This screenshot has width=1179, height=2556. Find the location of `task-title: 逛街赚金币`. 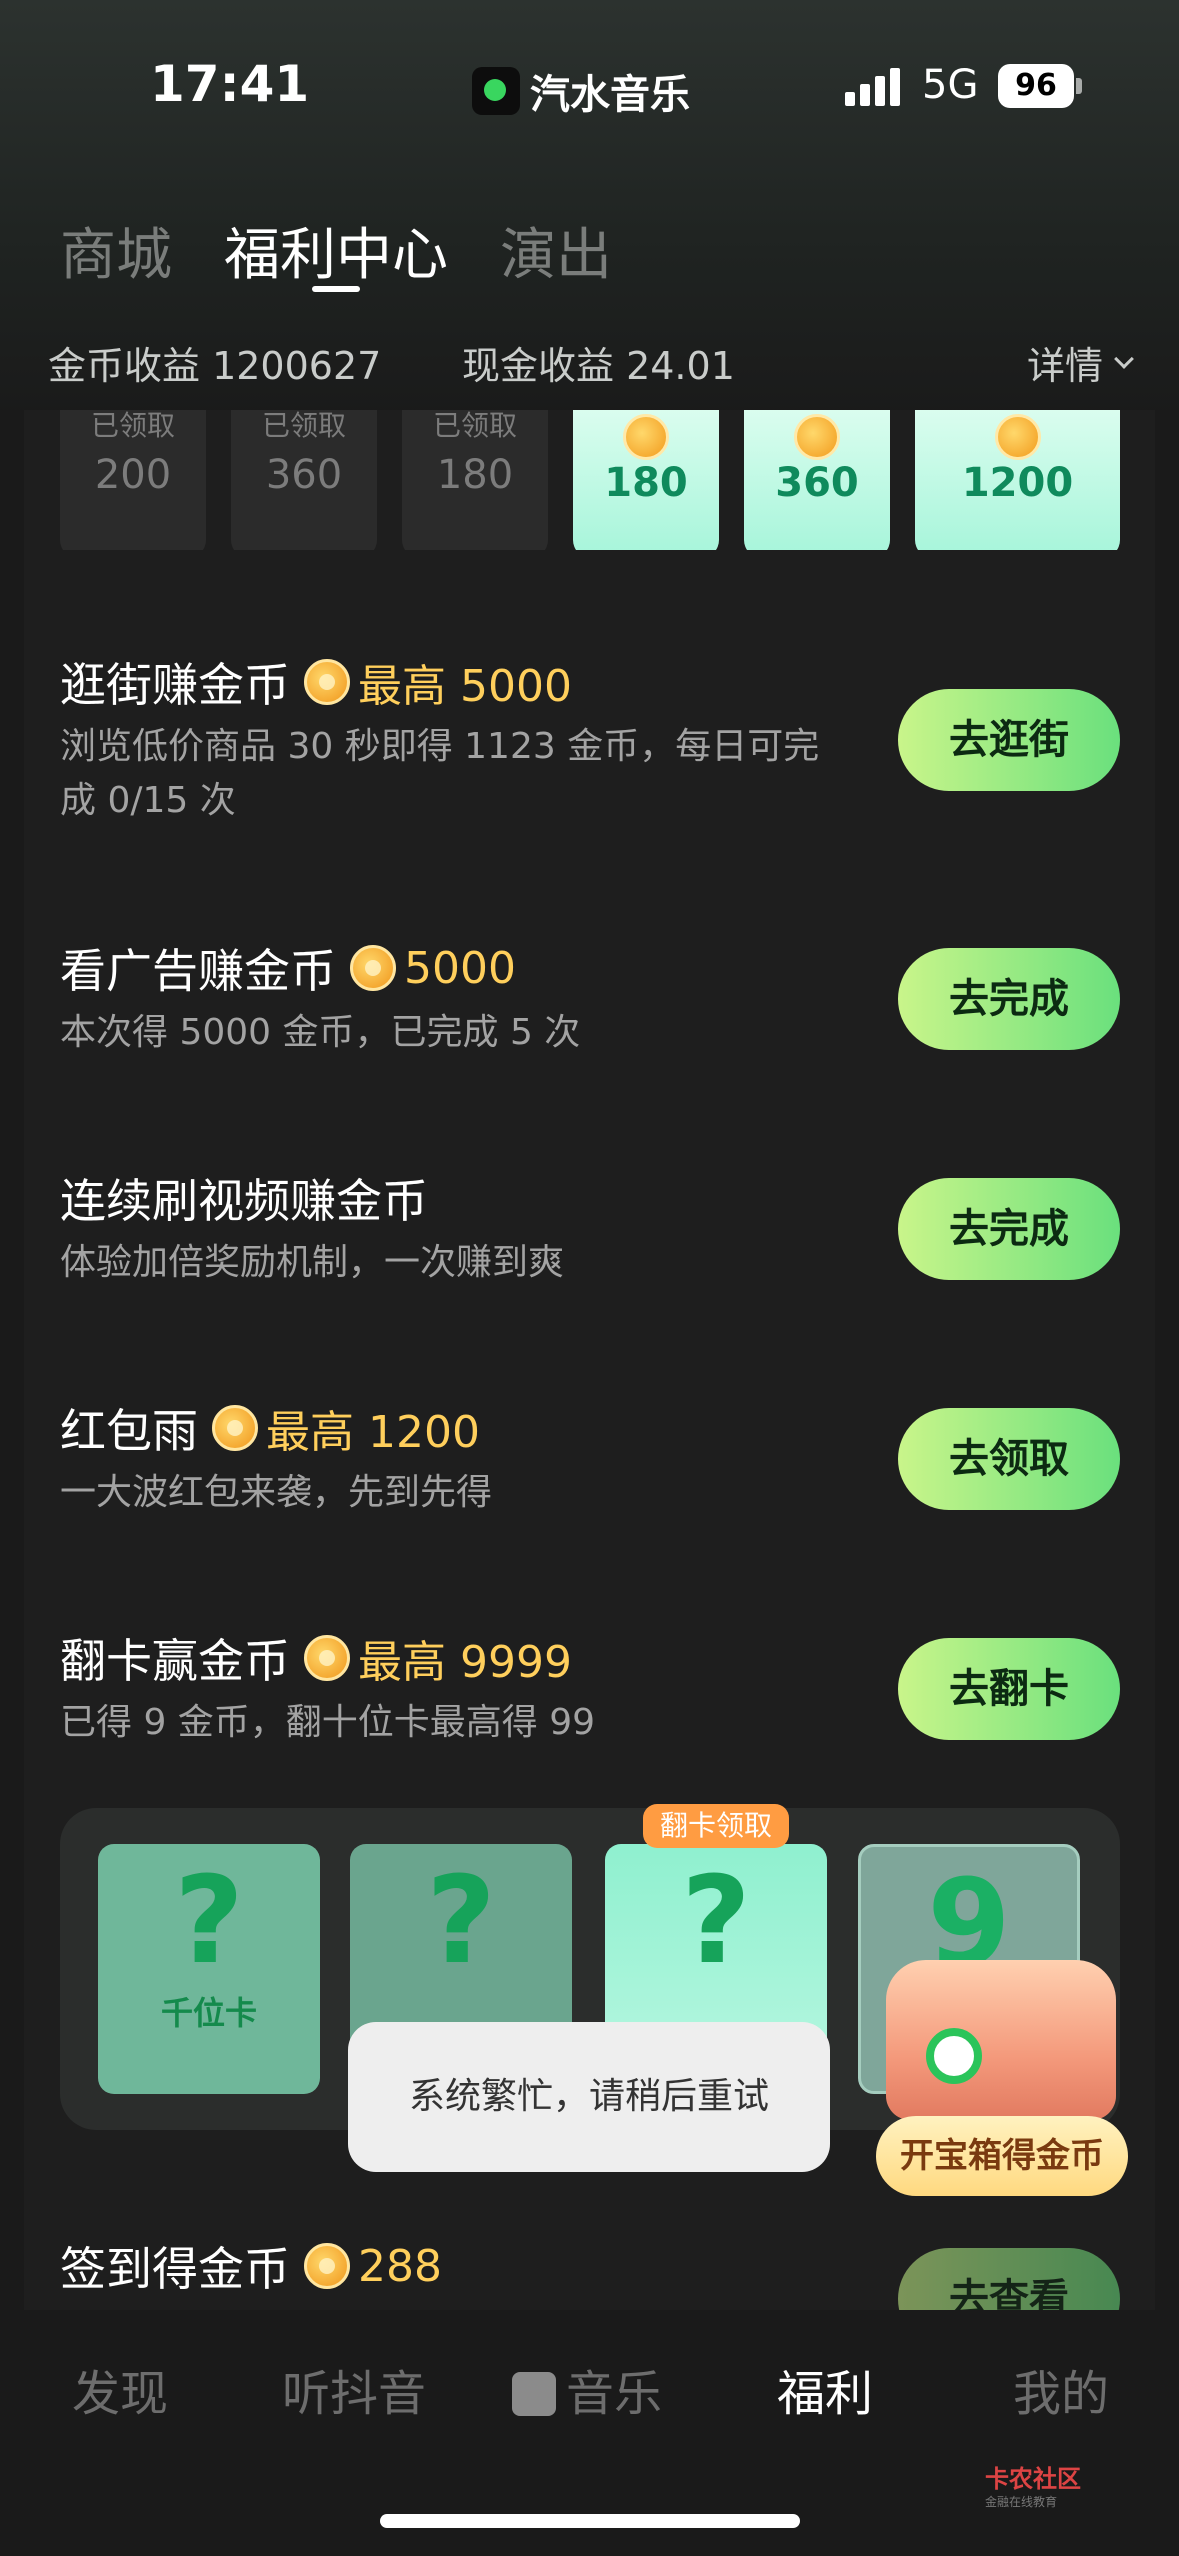

task-title: 逛街赚金币 is located at coordinates (175, 685).